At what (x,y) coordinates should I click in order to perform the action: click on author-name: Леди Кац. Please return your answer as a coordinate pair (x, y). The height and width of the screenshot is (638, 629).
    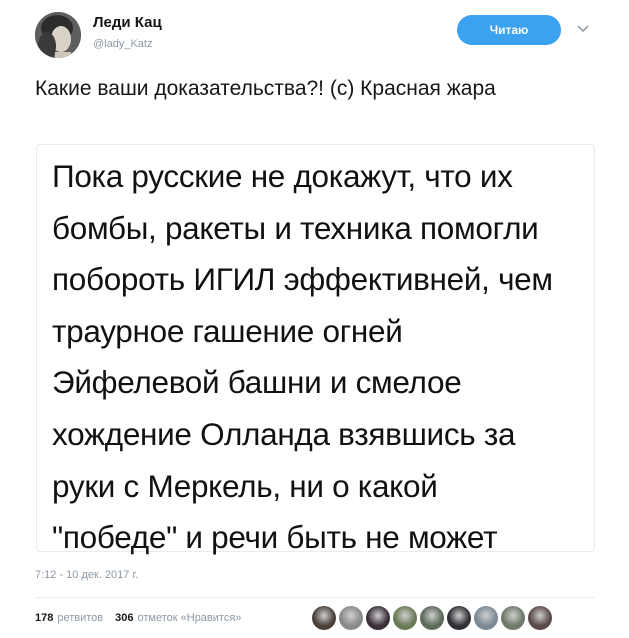
    Looking at the image, I should click on (127, 22).